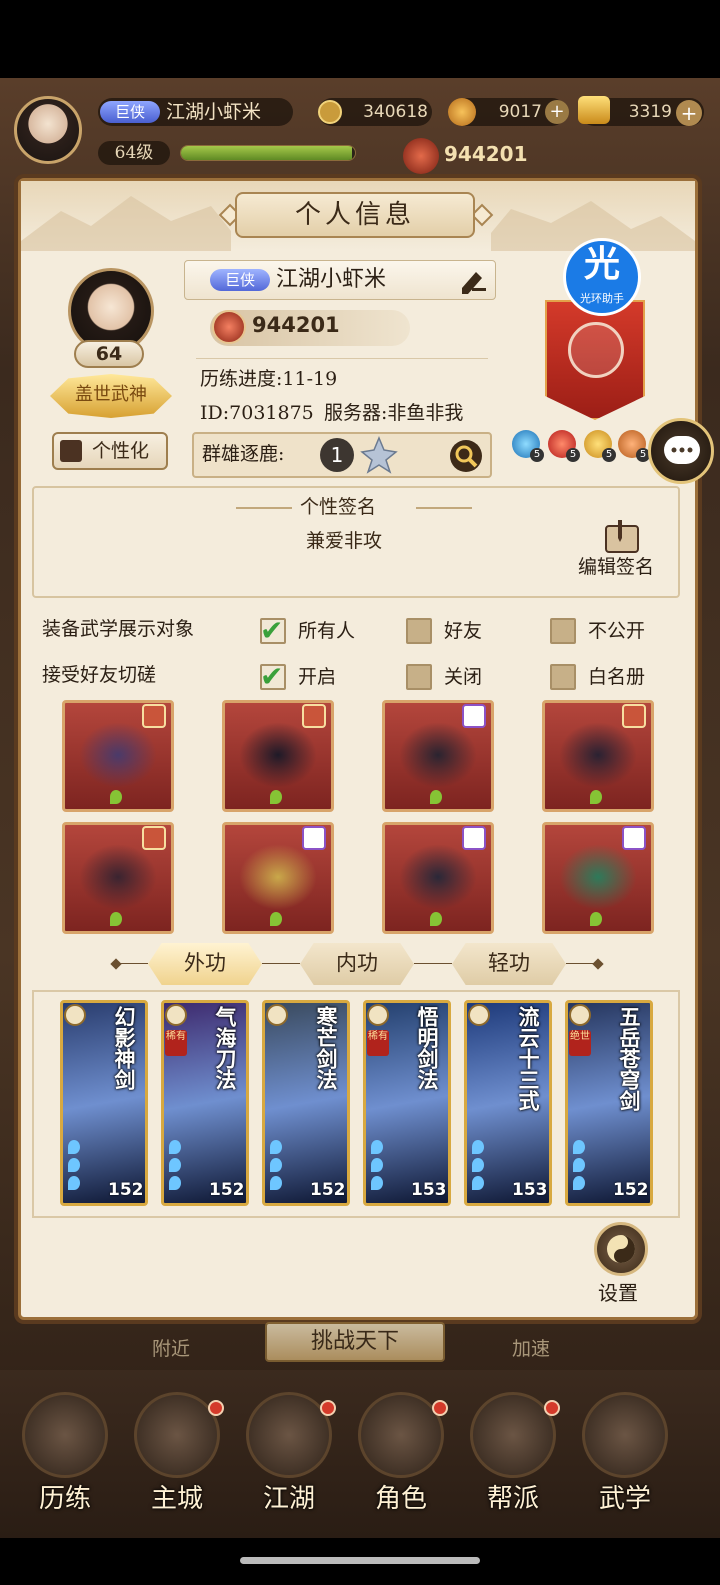 This screenshot has width=720, height=1585. I want to click on signature-text: 兼爱非攻, so click(344, 541).